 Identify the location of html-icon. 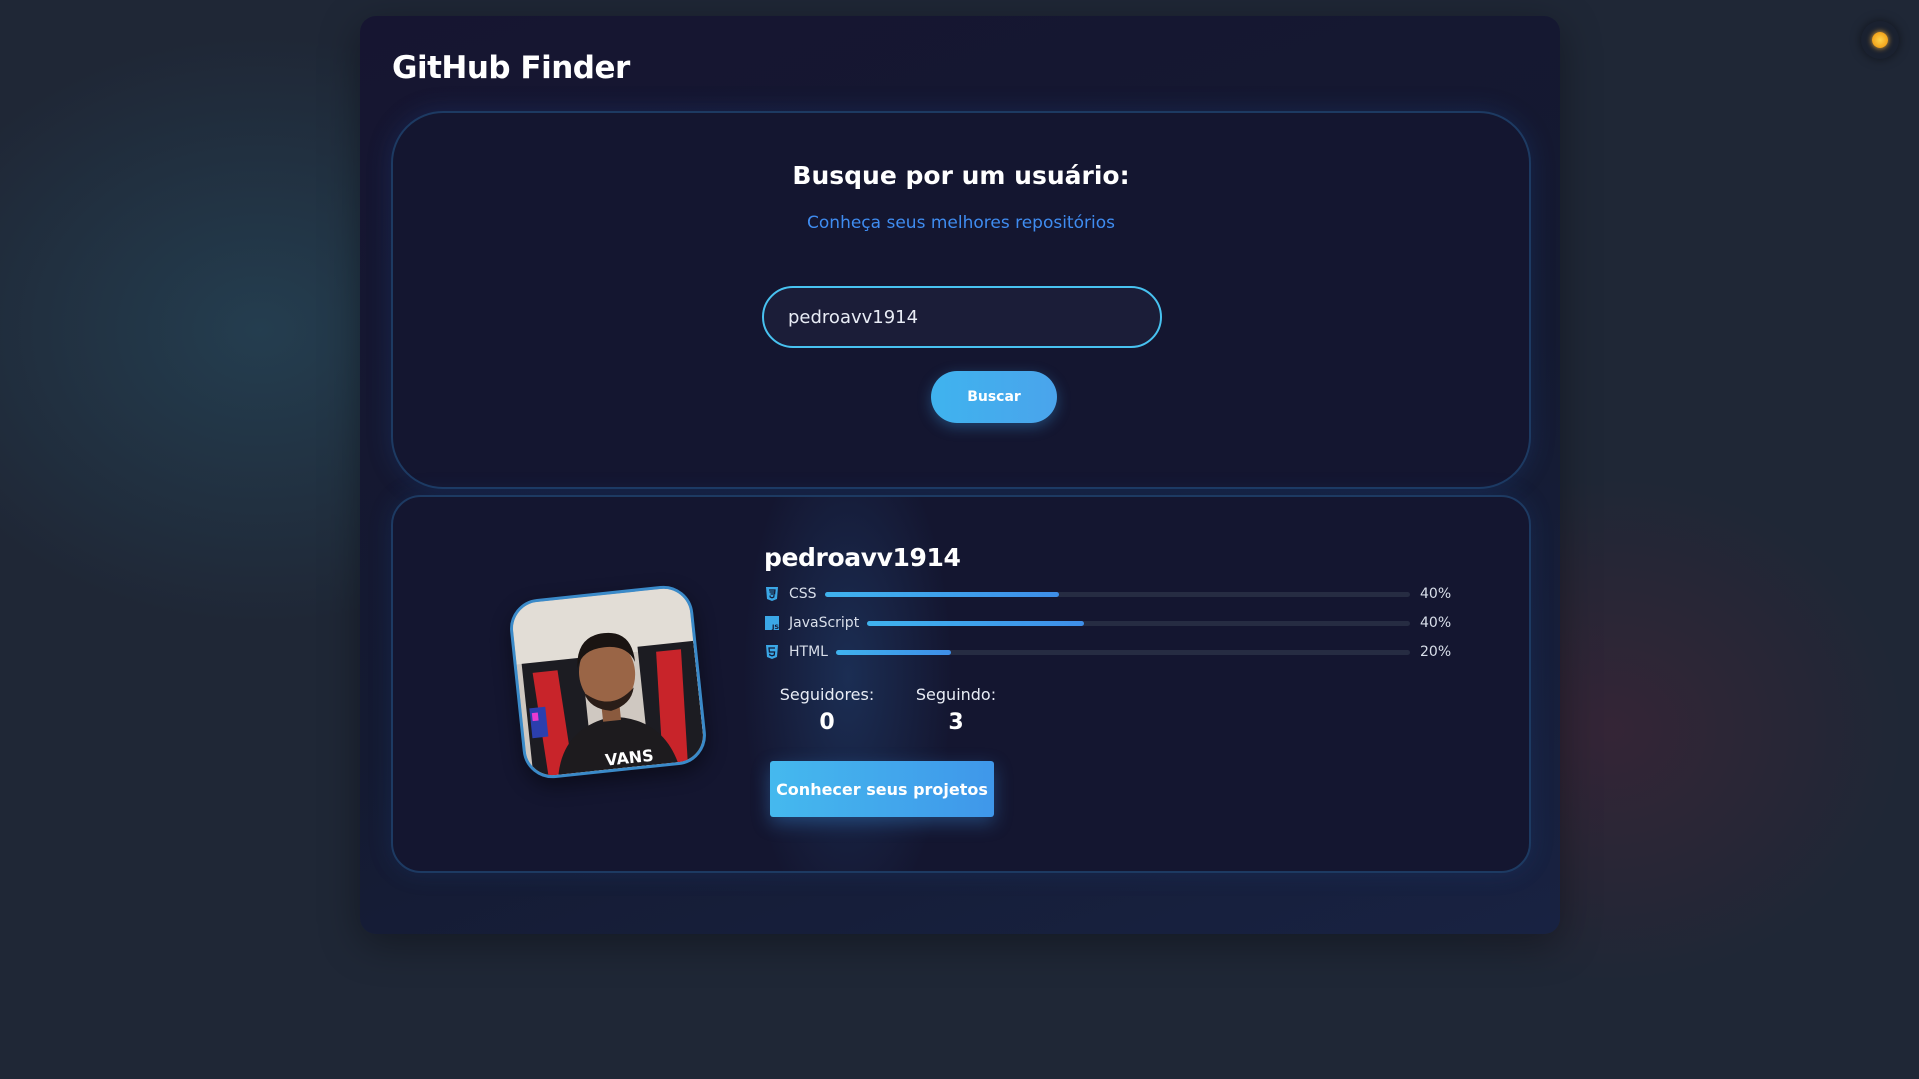
(772, 652).